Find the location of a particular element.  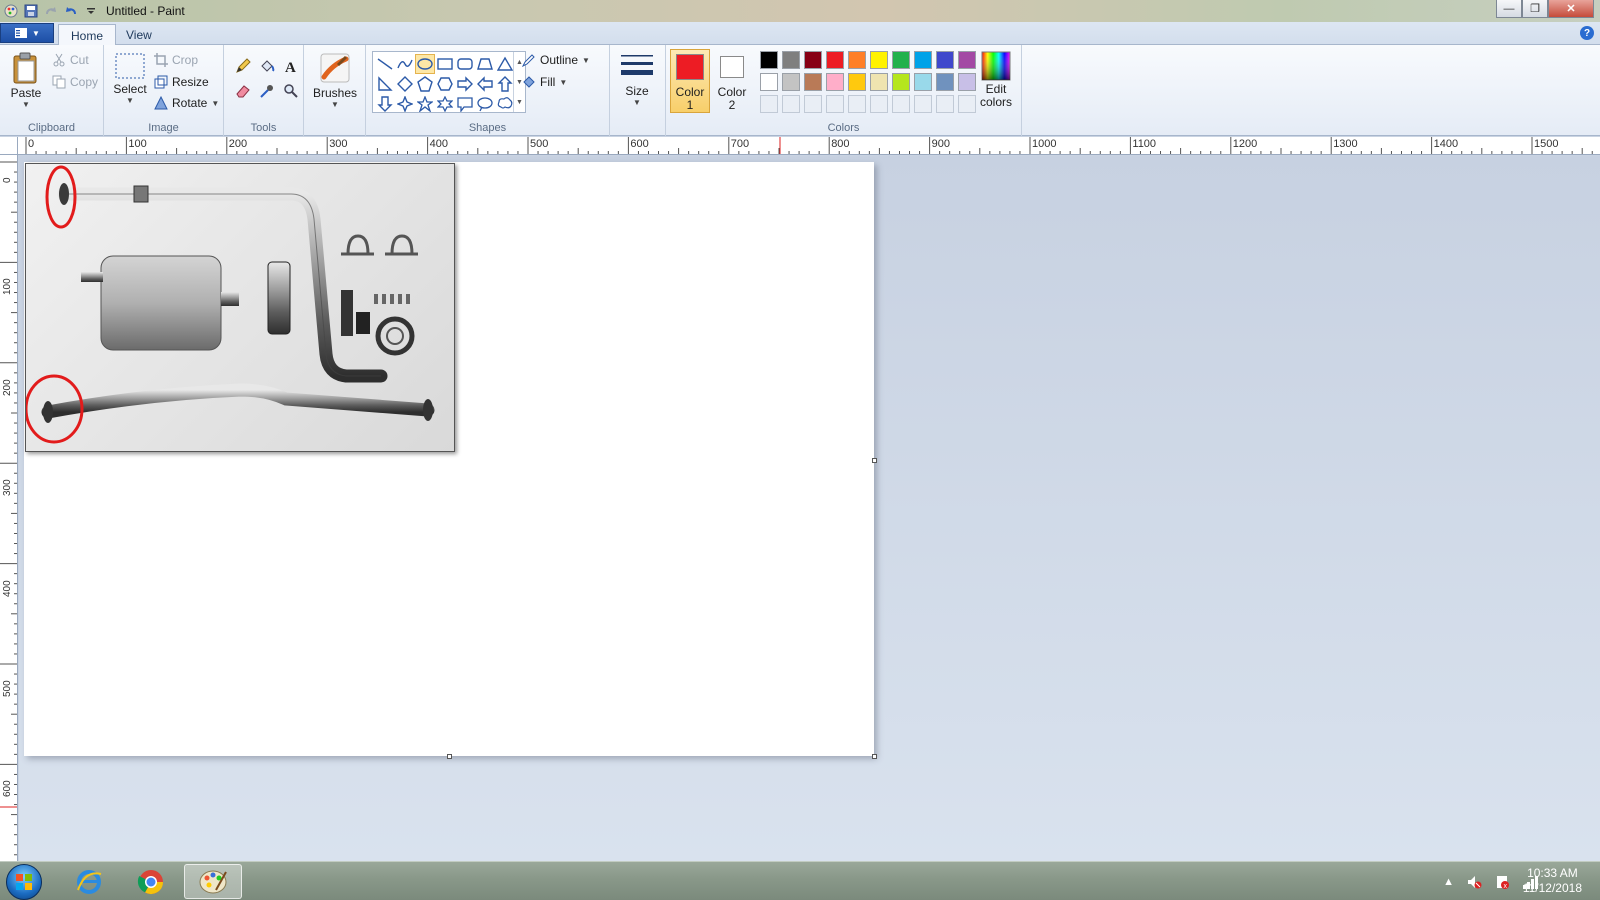

pencil-icon is located at coordinates (243, 66).